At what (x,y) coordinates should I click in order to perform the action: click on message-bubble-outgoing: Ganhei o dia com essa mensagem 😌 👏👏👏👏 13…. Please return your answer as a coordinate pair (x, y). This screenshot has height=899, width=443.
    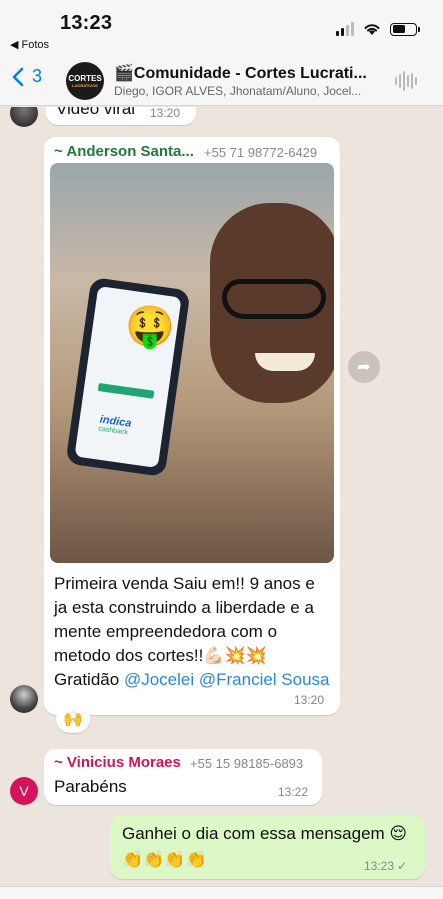
    Looking at the image, I should click on (267, 847).